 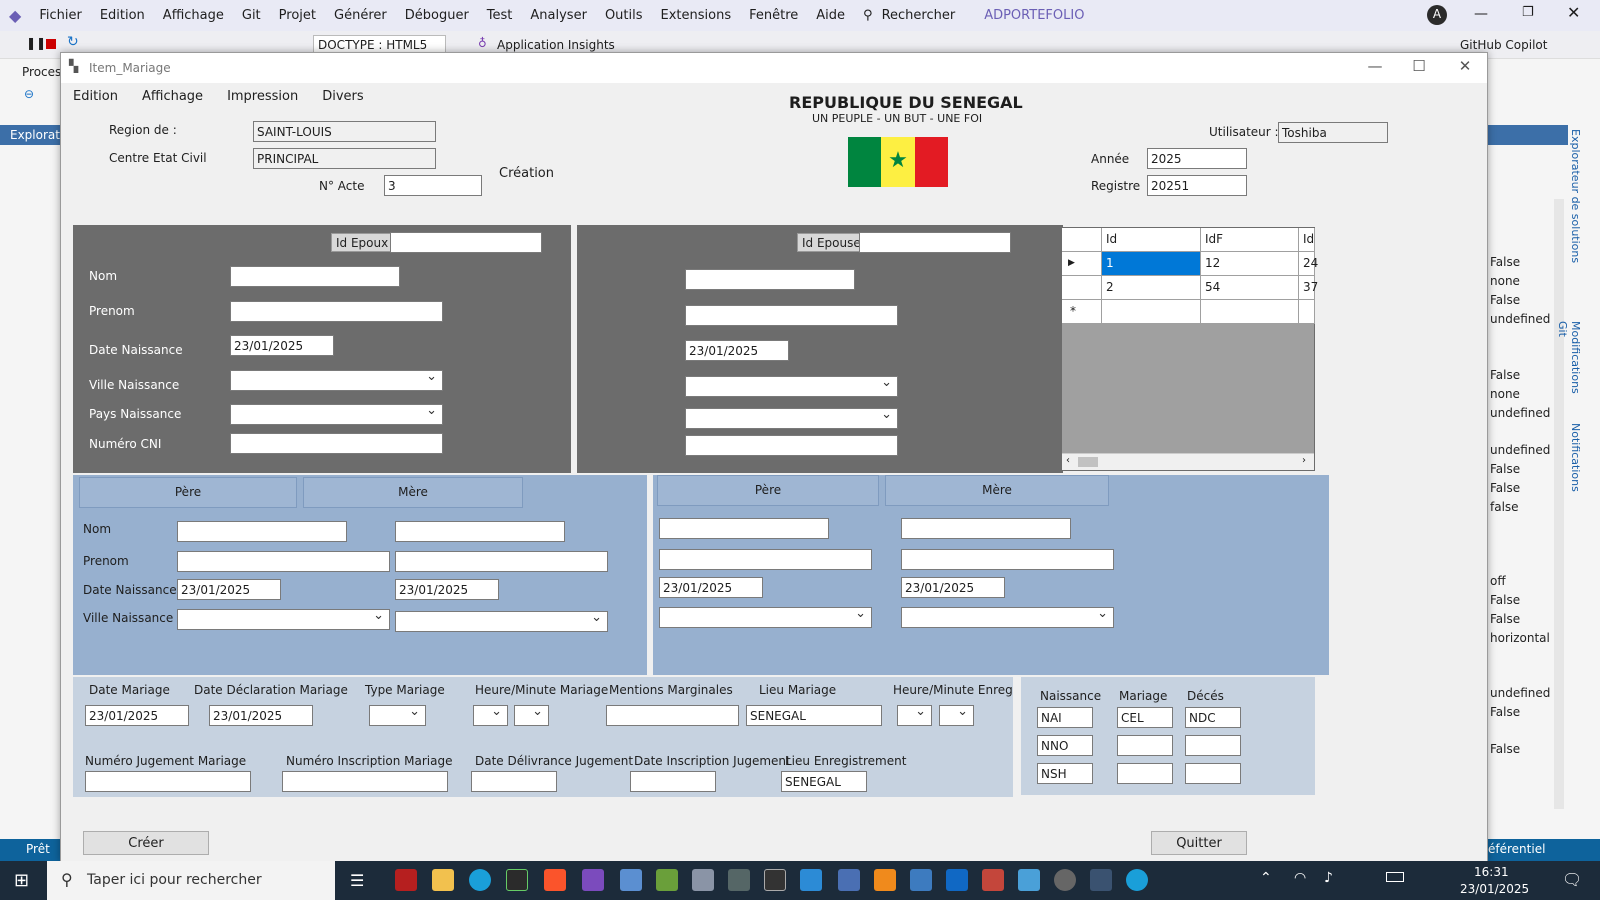 I want to click on epoux-nom-field, so click(x=315, y=276).